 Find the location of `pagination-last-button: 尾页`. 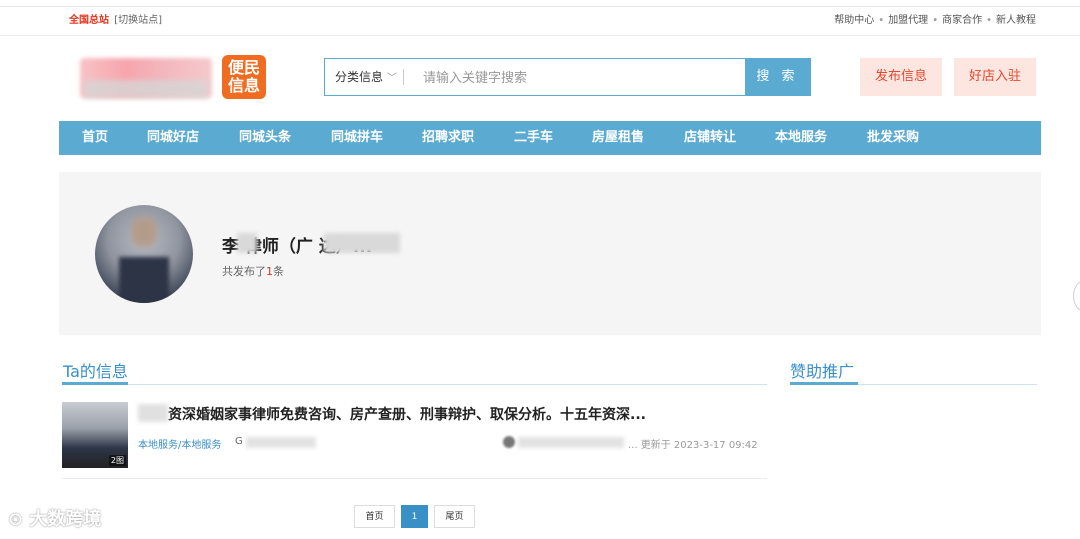

pagination-last-button: 尾页 is located at coordinates (454, 516).